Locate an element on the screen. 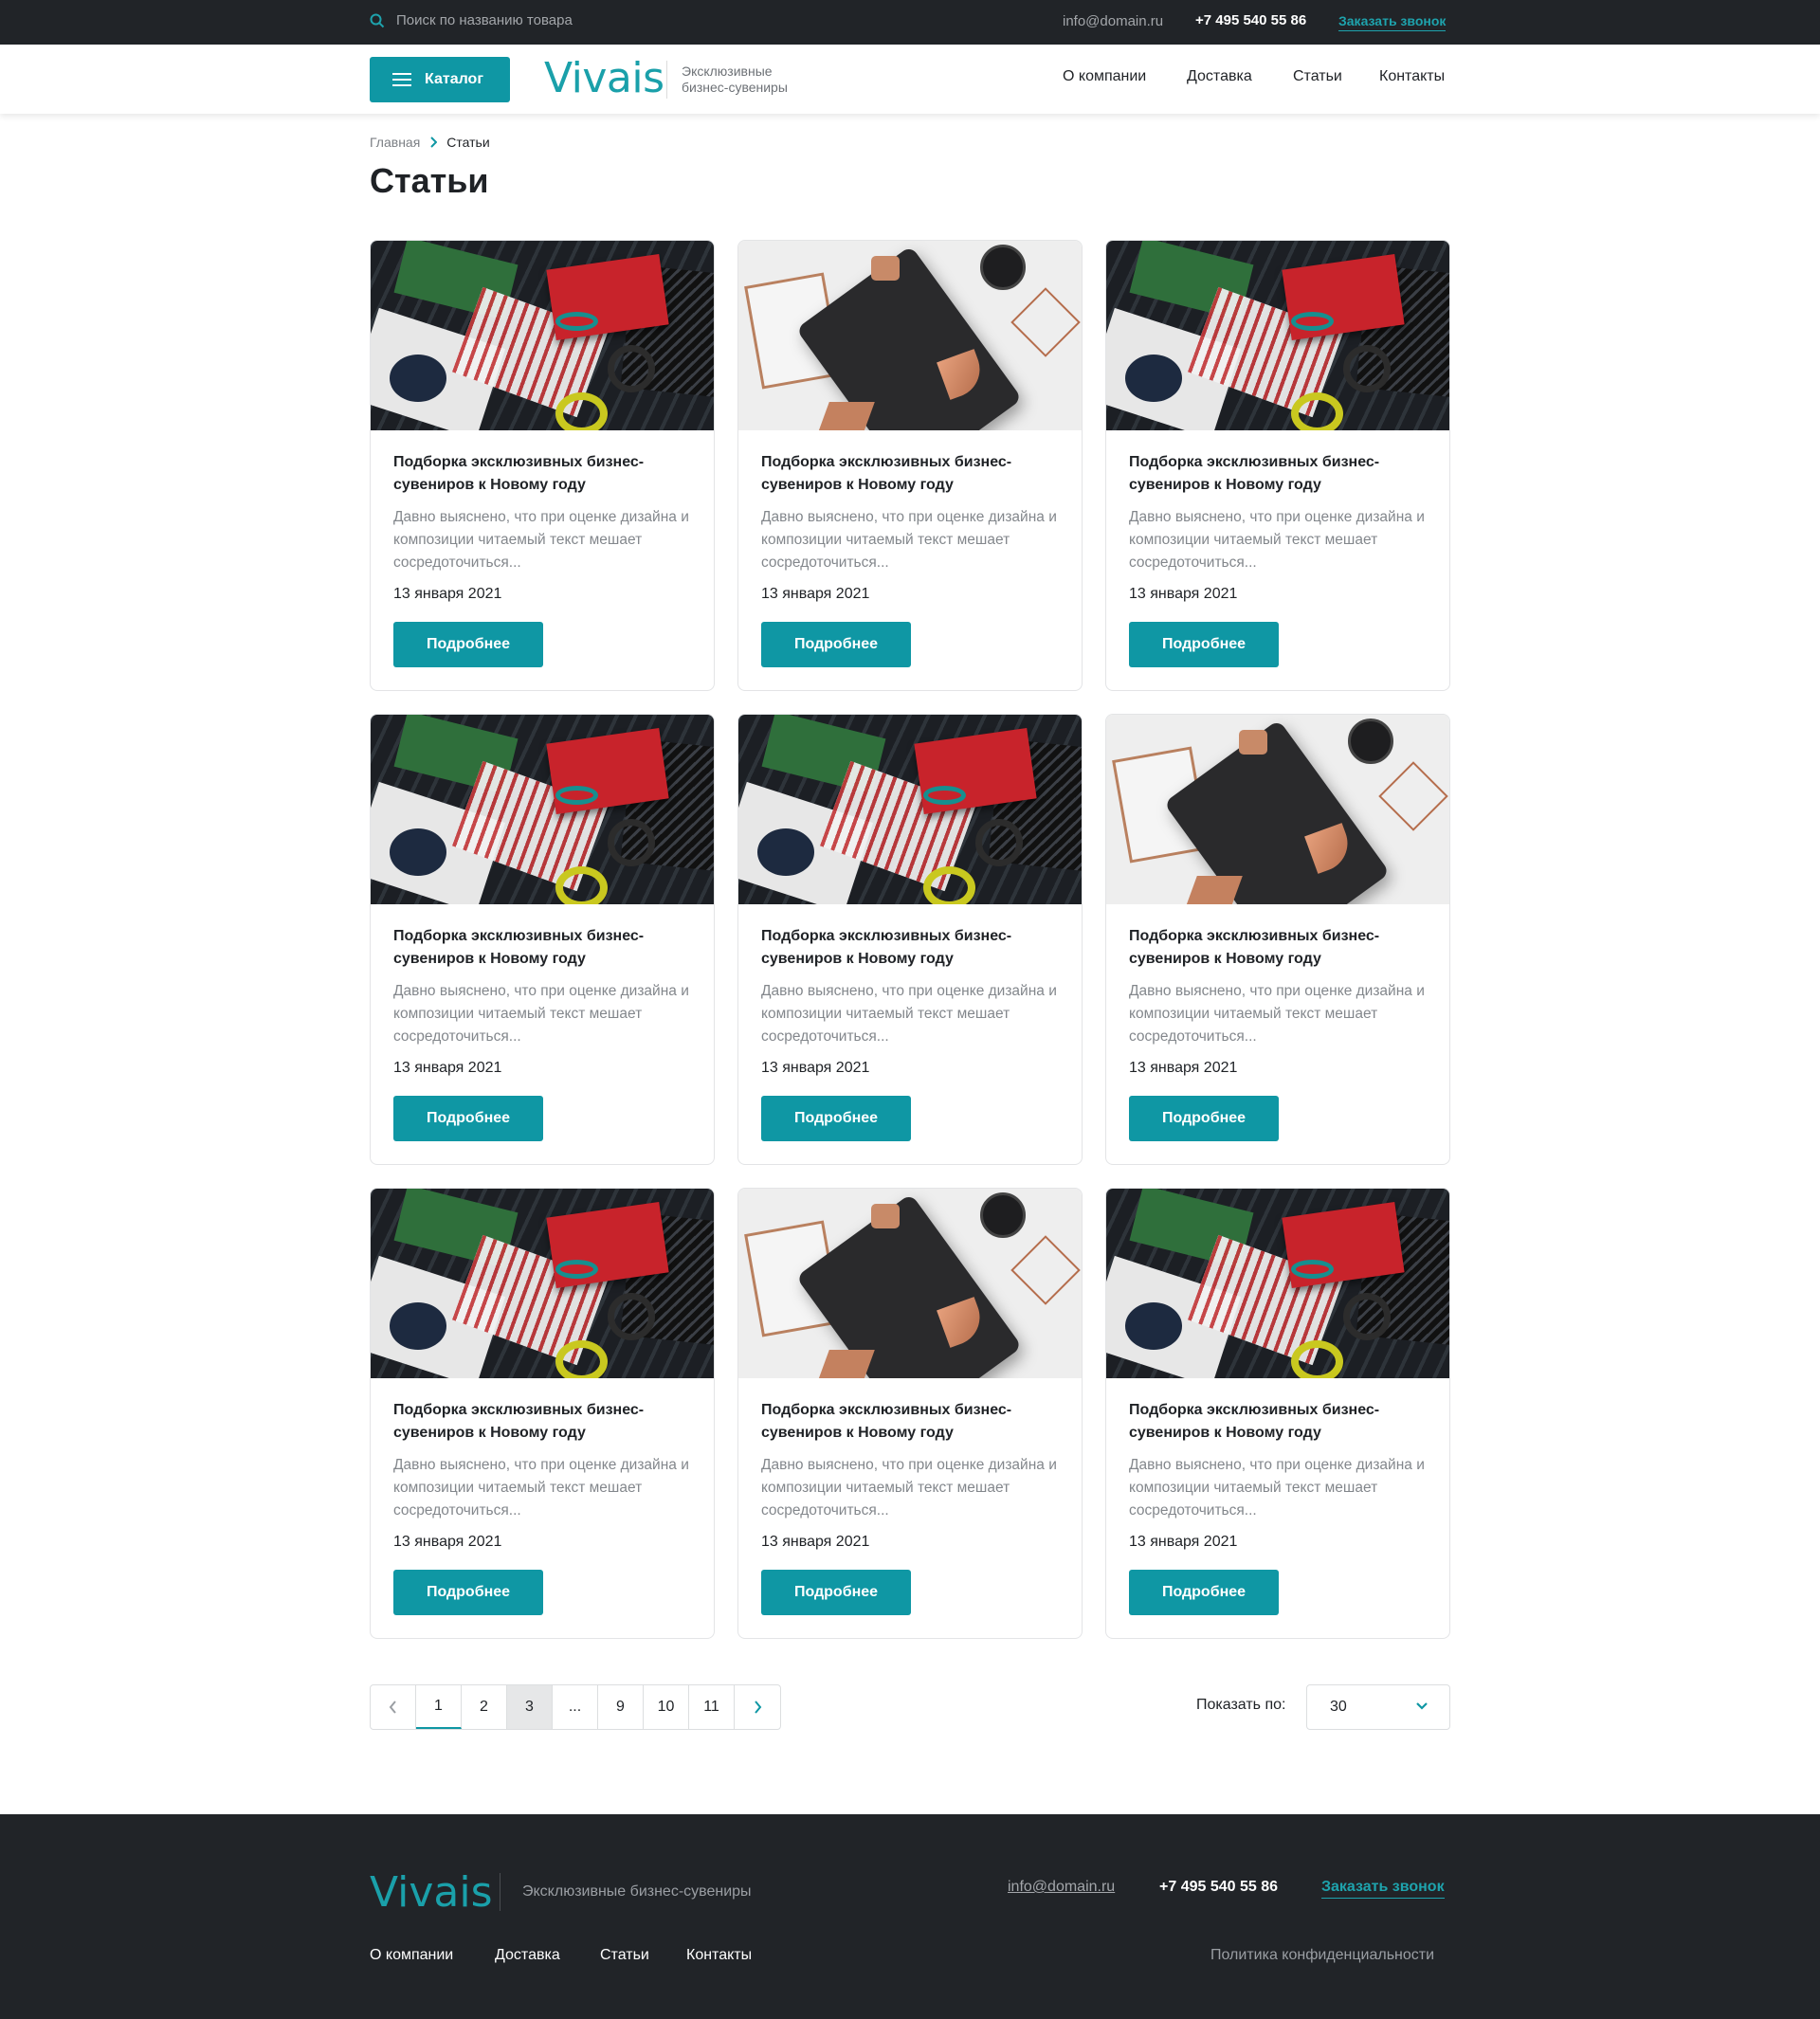  pagination-prev is located at coordinates (393, 1707).